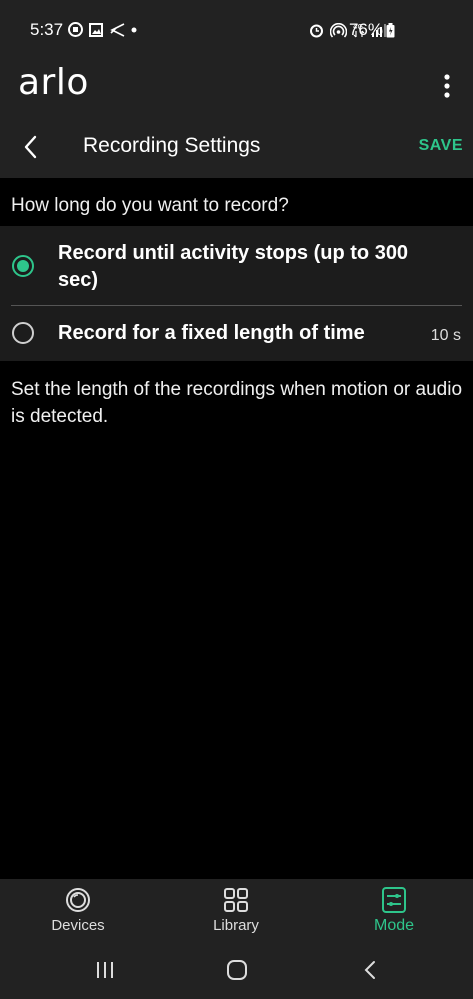  What do you see at coordinates (365, 29) in the screenshot?
I see `battery-percent: 76%` at bounding box center [365, 29].